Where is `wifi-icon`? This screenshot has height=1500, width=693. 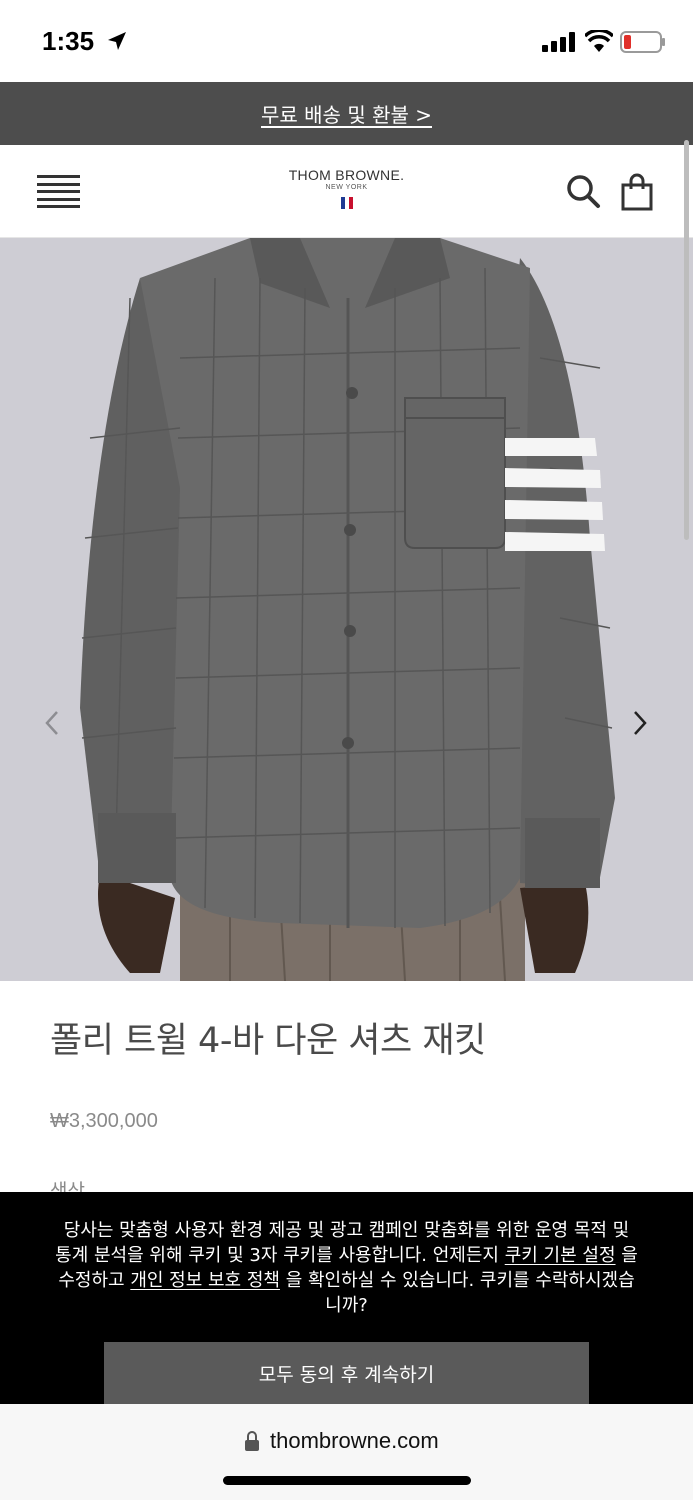
wifi-icon is located at coordinates (599, 41).